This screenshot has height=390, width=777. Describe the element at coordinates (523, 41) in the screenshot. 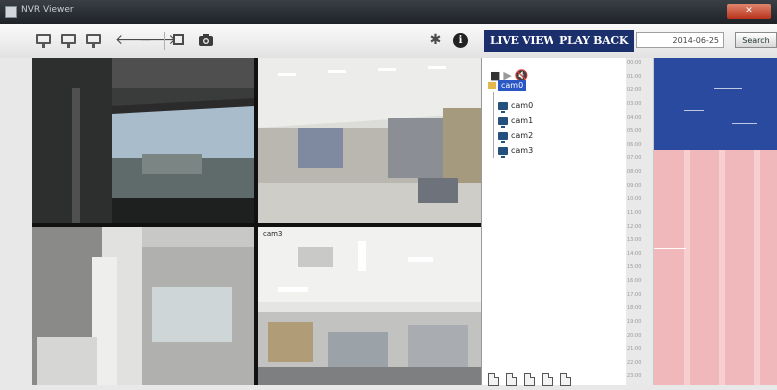

I see `tab-live-view: LIVE VIEW` at that location.